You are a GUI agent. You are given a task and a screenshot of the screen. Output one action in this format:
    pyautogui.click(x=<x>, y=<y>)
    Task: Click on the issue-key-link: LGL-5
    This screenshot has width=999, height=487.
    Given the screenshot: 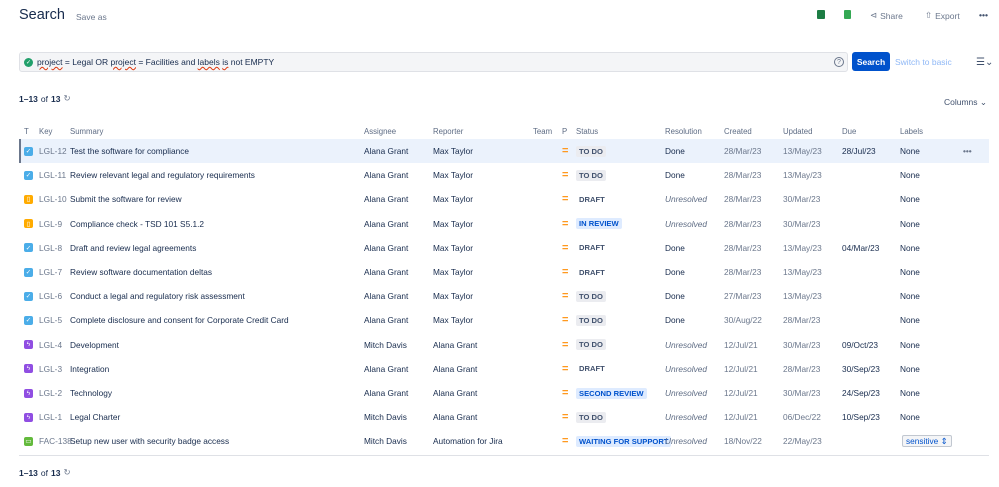 What is the action you would take?
    pyautogui.click(x=50, y=320)
    